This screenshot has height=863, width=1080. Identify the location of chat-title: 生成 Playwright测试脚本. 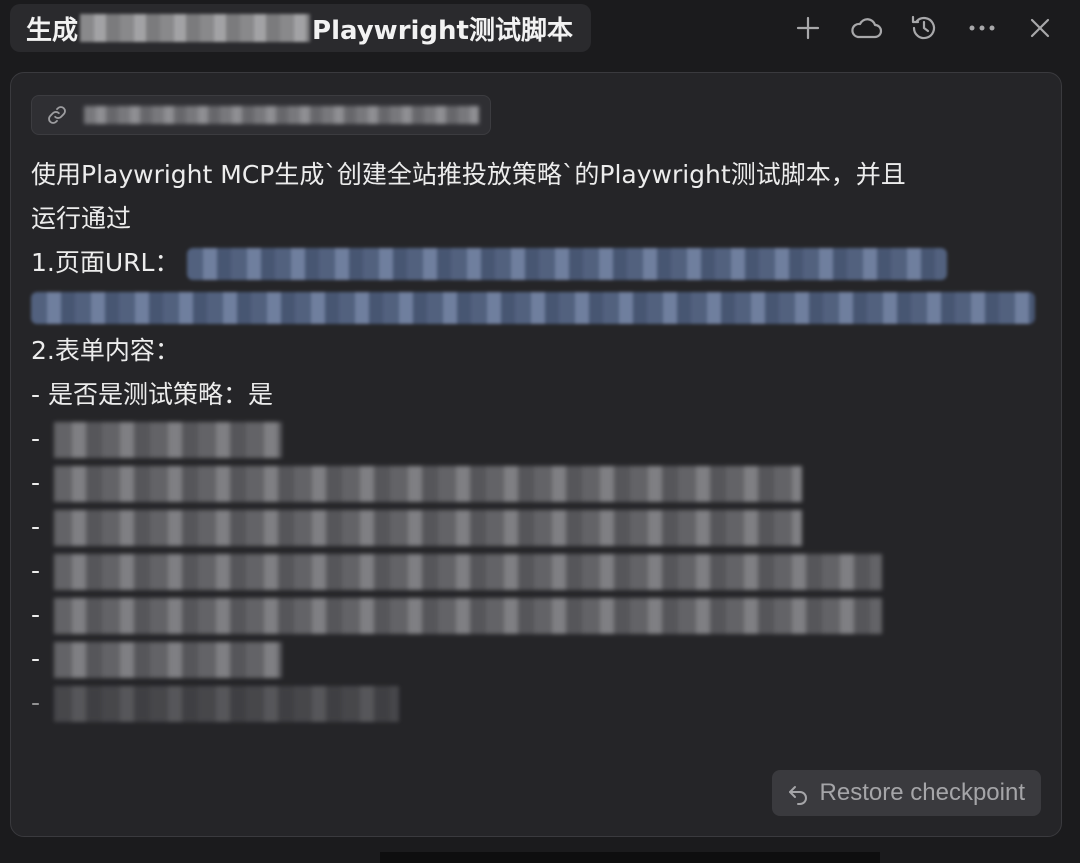
(300, 28).